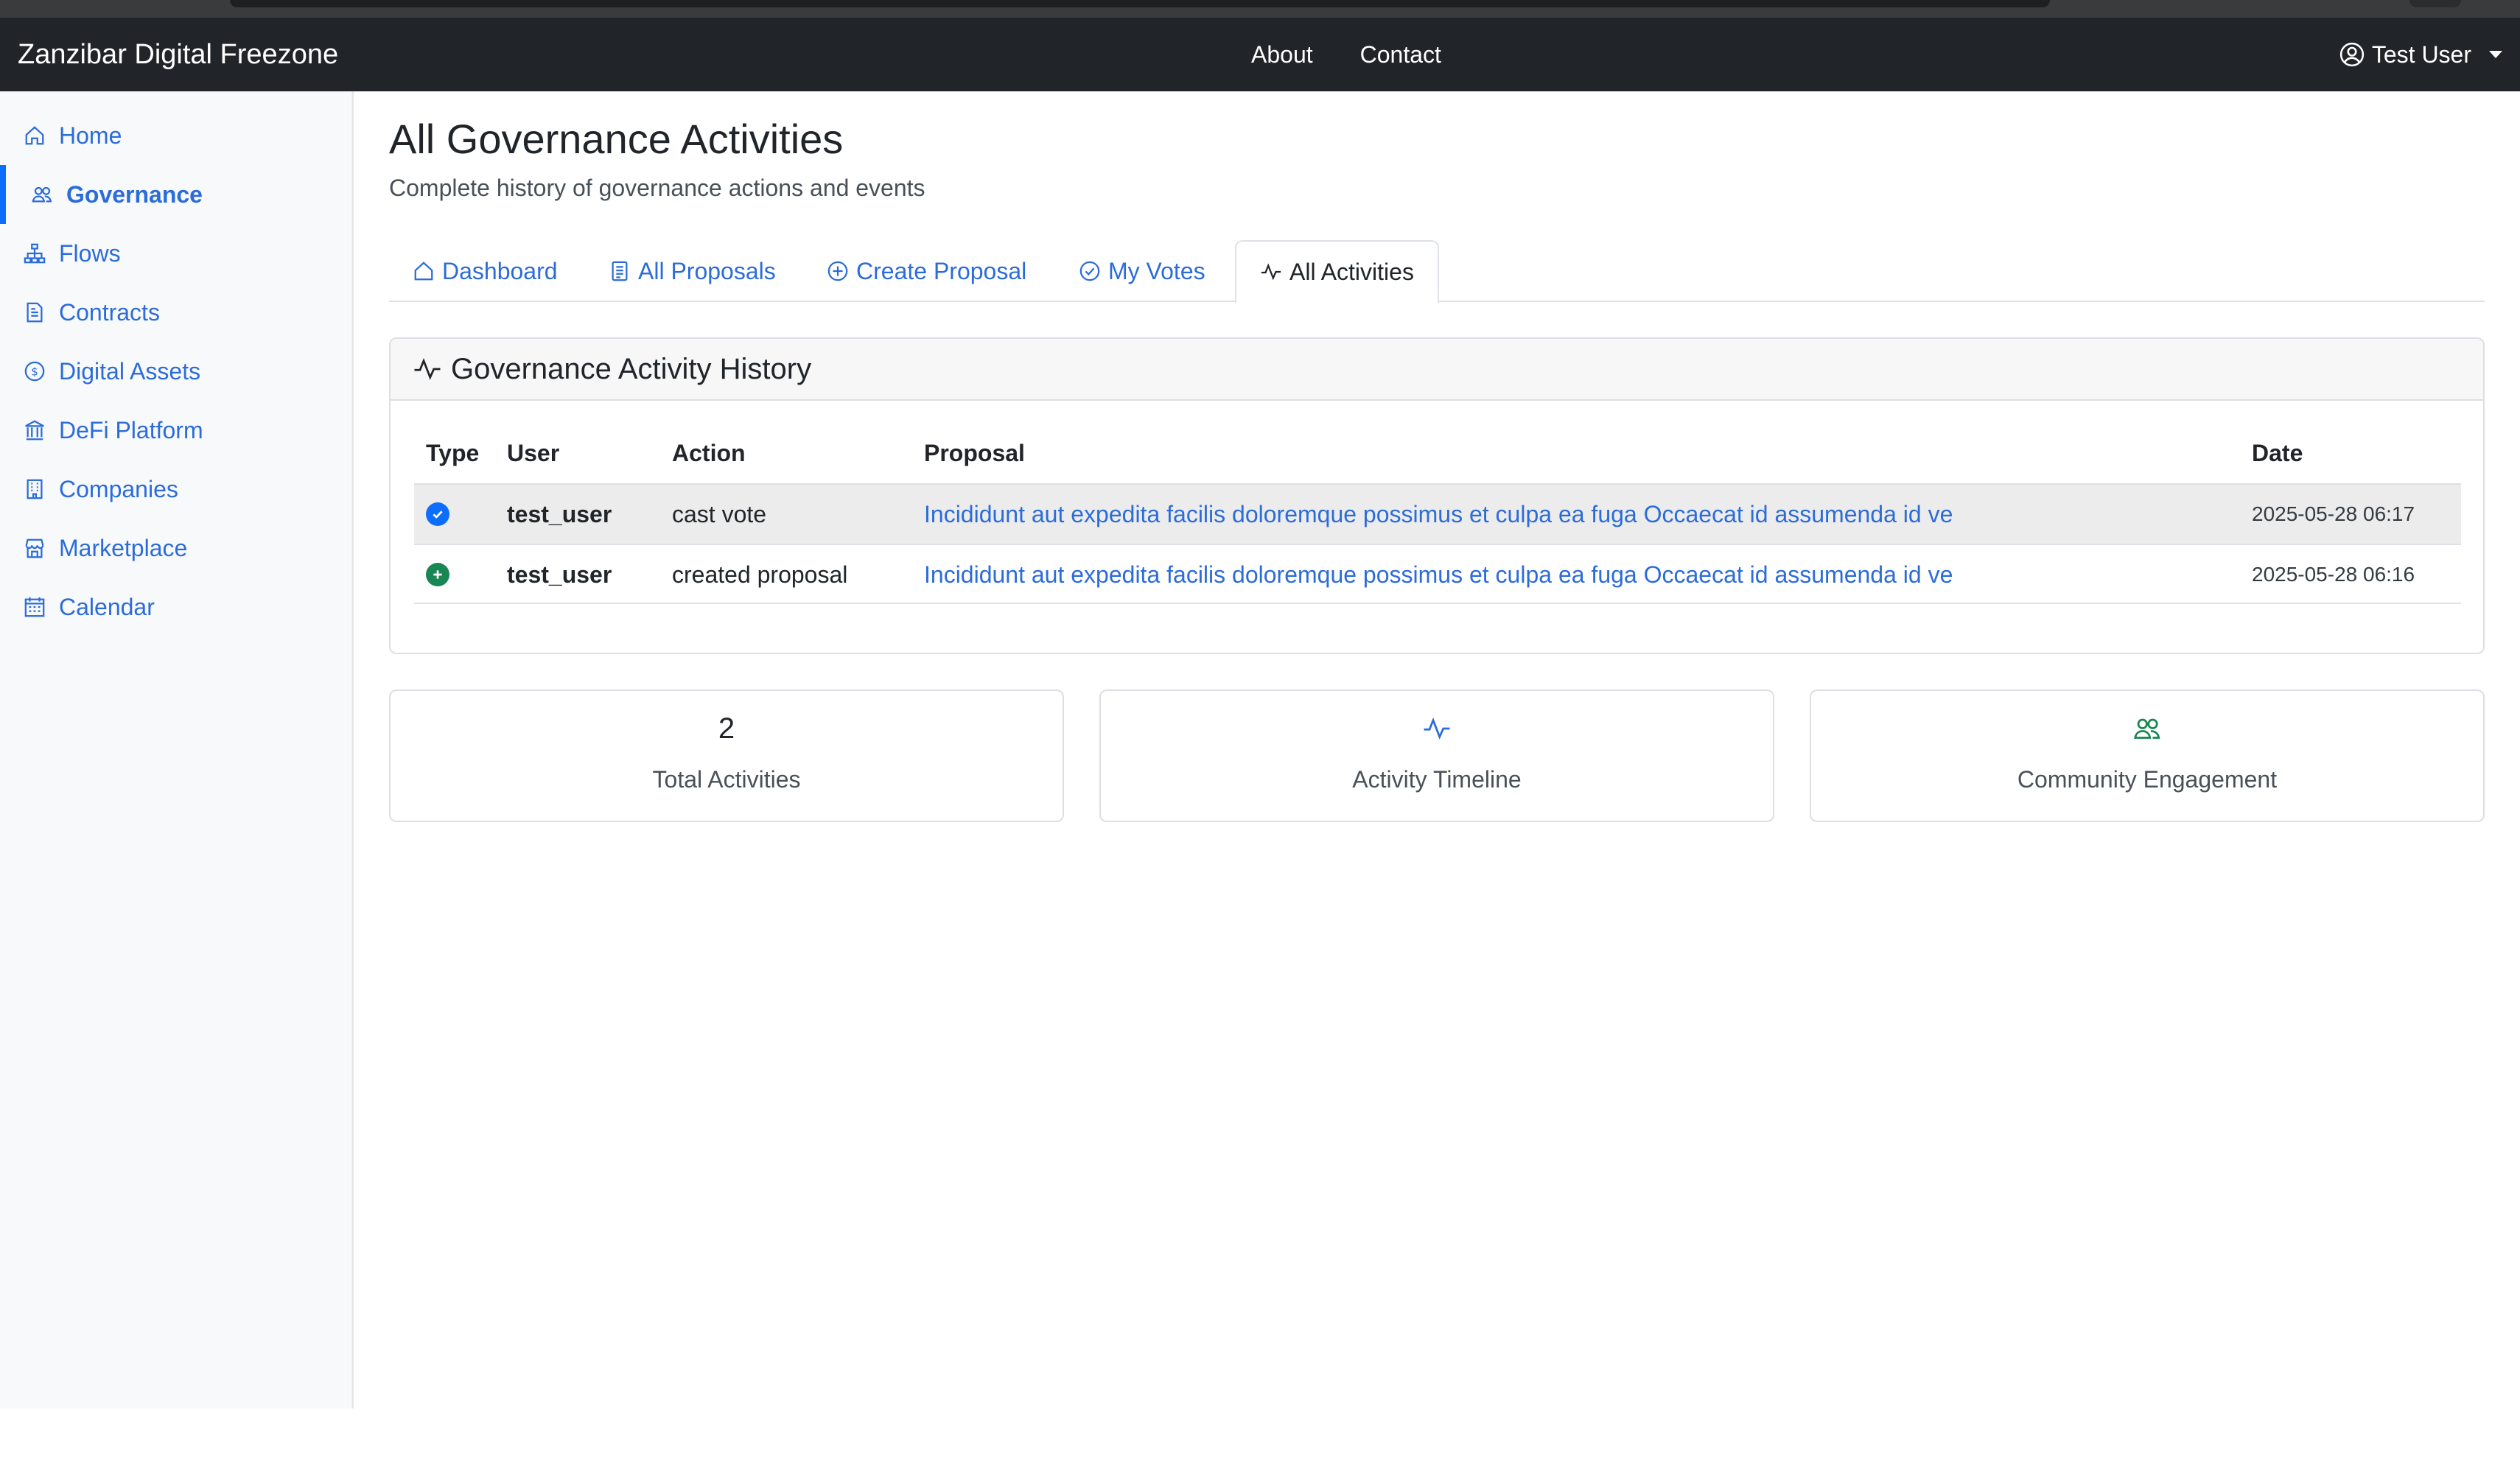 Image resolution: width=2520 pixels, height=1463 pixels. Describe the element at coordinates (760, 574) in the screenshot. I see `row-action: created proposal` at that location.